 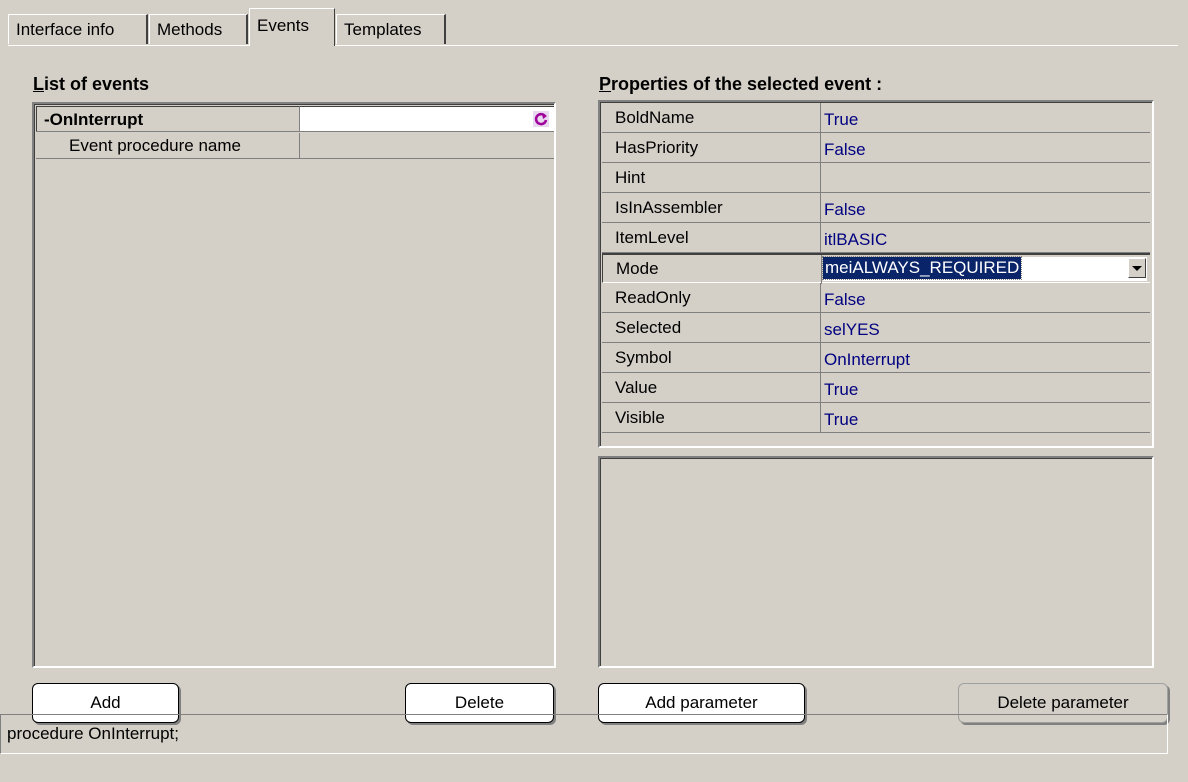 What do you see at coordinates (91, 84) in the screenshot?
I see `list-of-events-heading: List of events` at bounding box center [91, 84].